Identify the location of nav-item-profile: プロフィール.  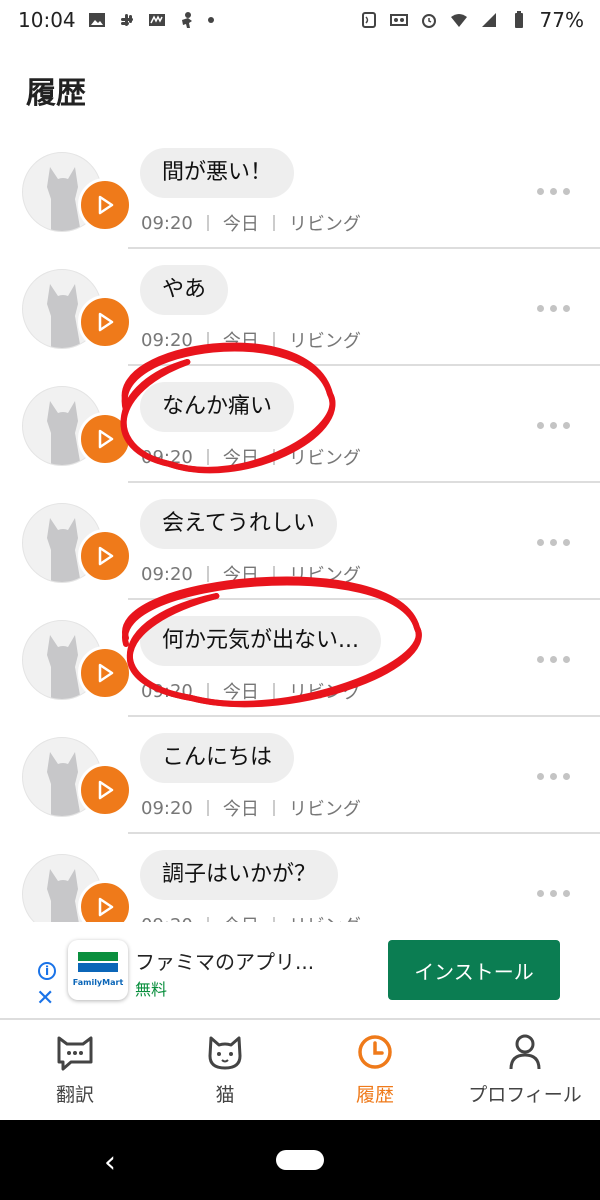
(525, 1070).